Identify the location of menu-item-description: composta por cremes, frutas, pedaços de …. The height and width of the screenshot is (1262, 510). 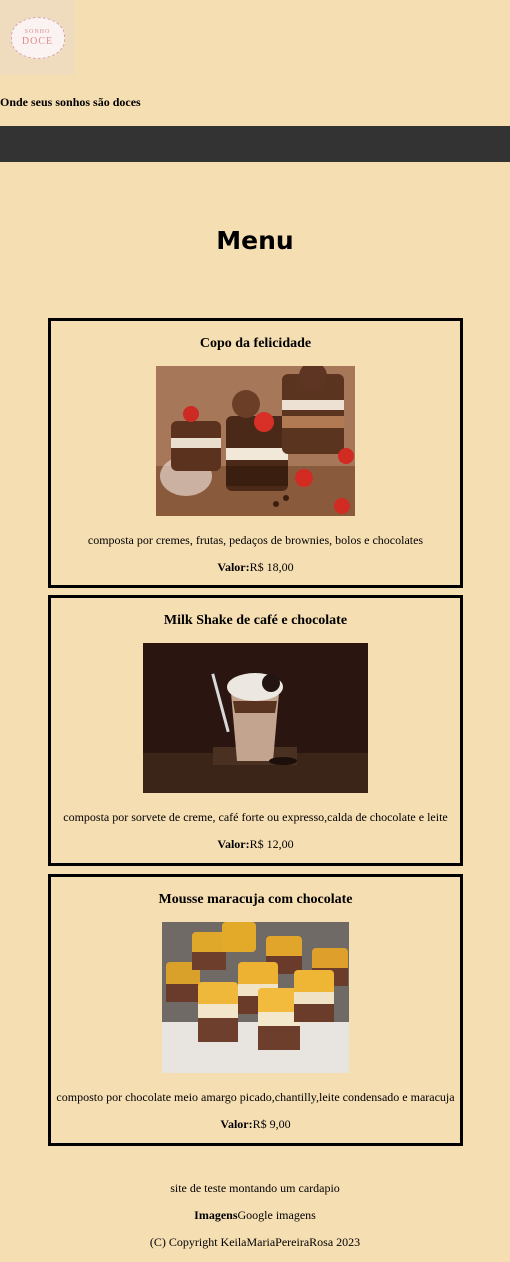
(255, 540).